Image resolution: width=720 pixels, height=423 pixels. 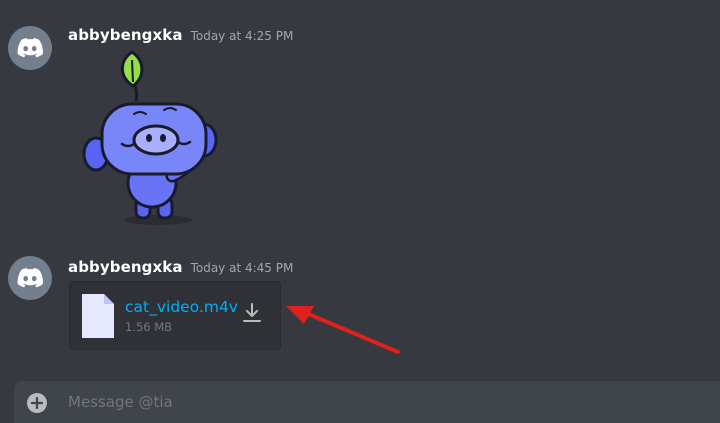 I want to click on file-size: 1.56 MB, so click(x=149, y=327).